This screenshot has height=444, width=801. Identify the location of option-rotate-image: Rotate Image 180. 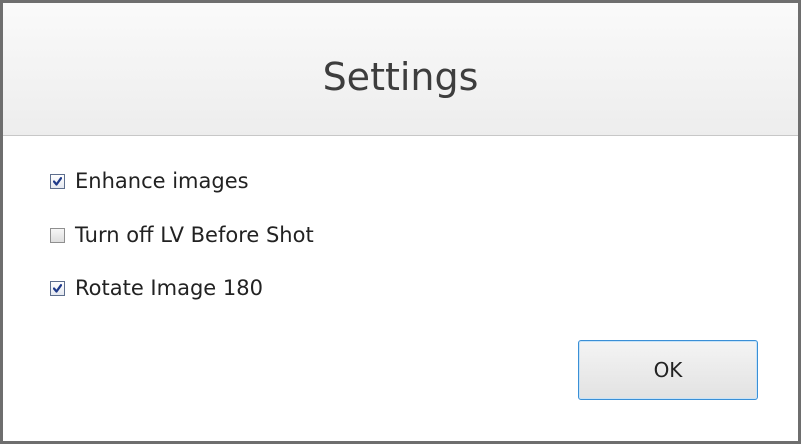
(156, 288).